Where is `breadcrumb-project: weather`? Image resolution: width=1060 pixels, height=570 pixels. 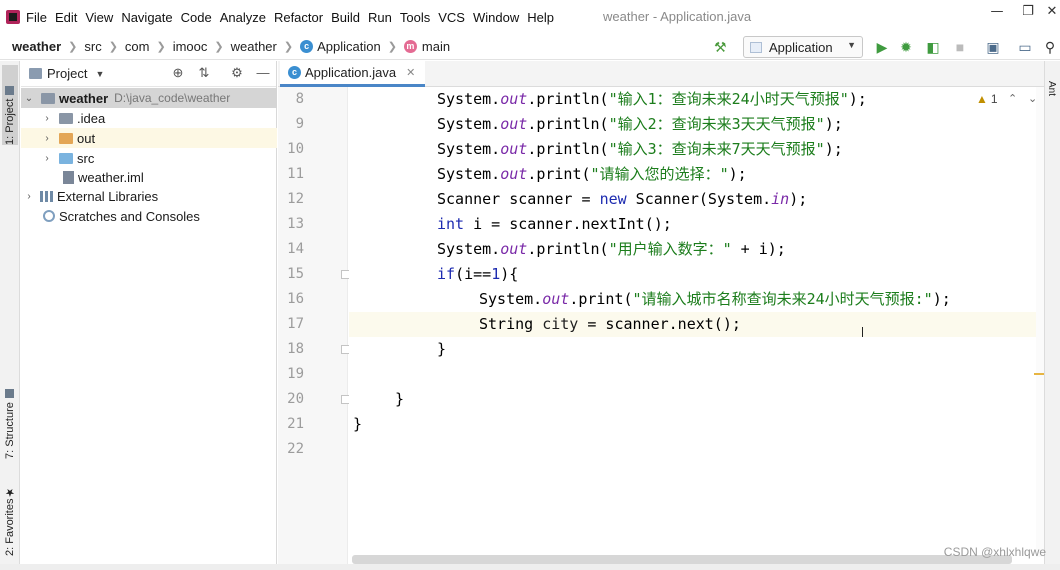 breadcrumb-project: weather is located at coordinates (36, 46).